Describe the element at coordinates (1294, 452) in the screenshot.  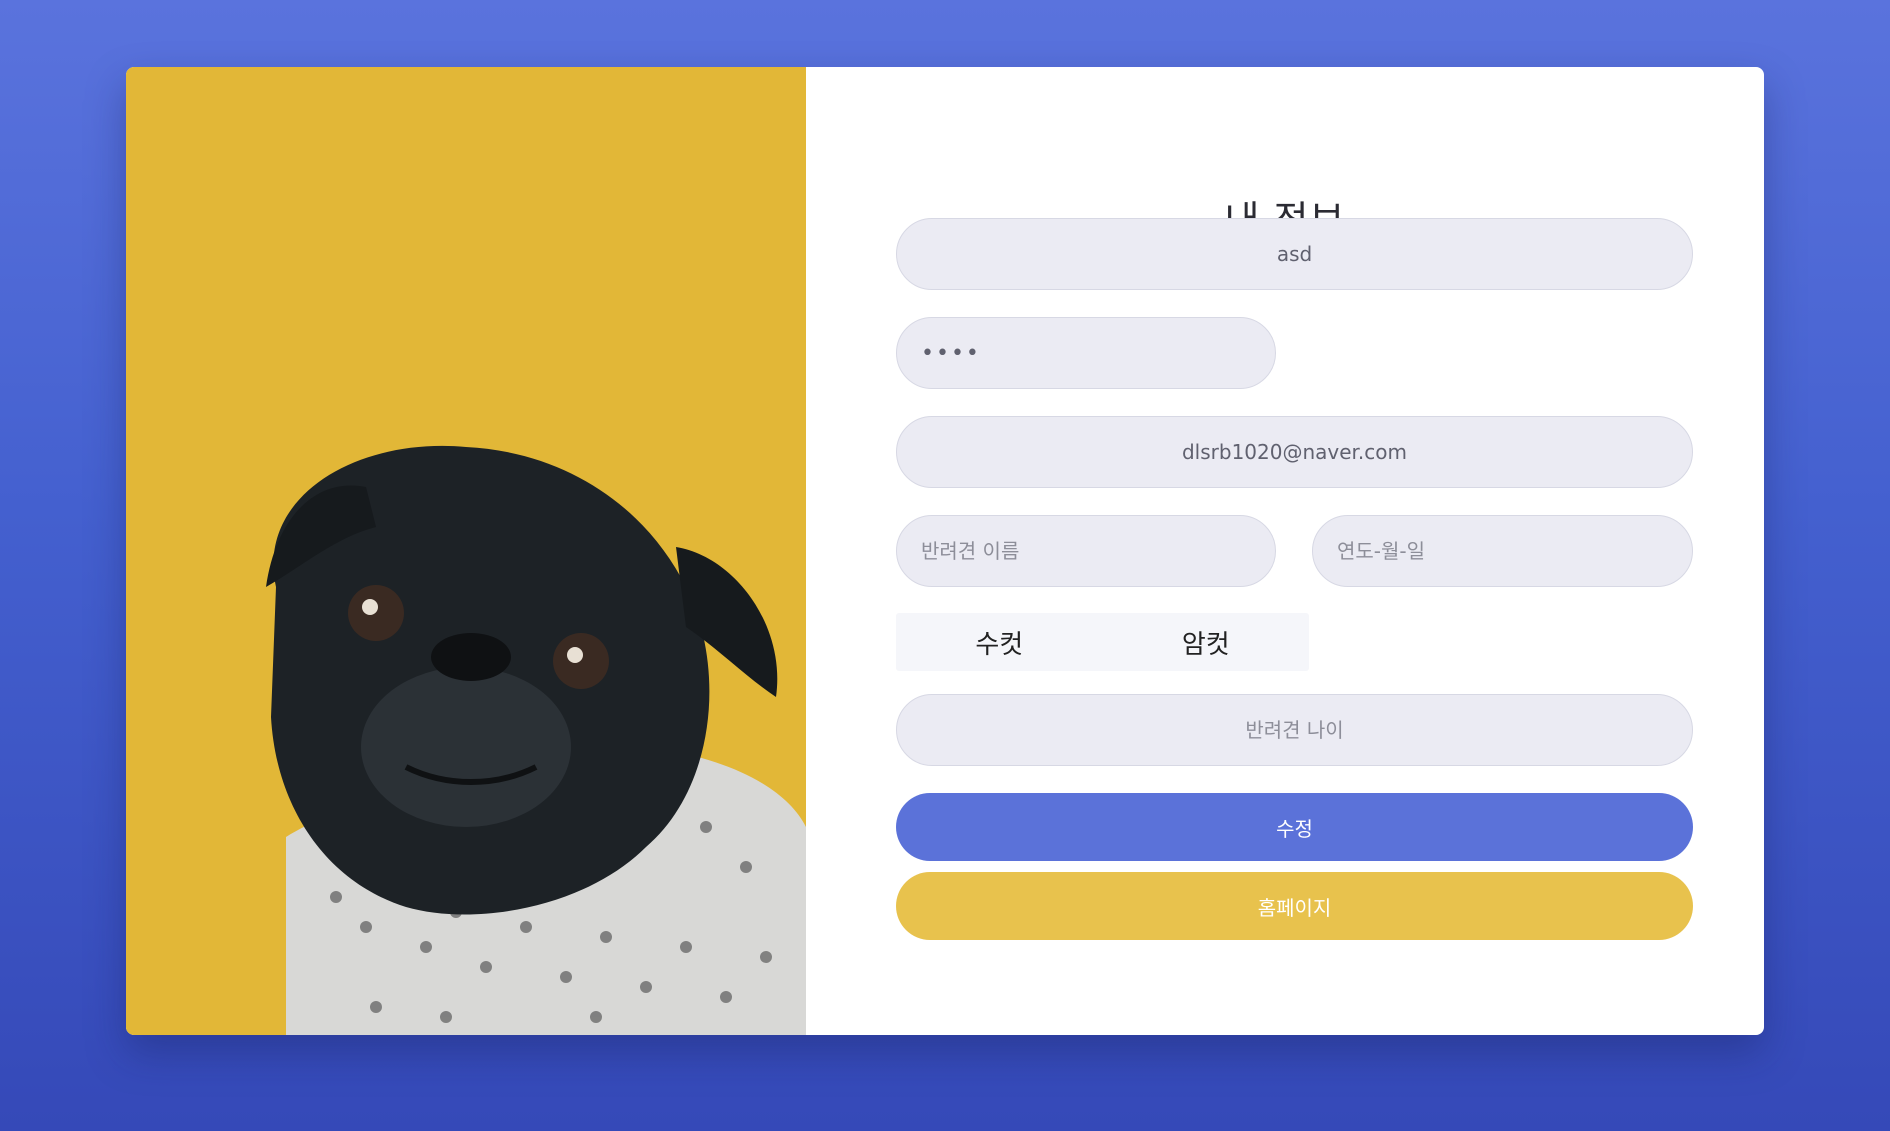
I see `email-field` at that location.